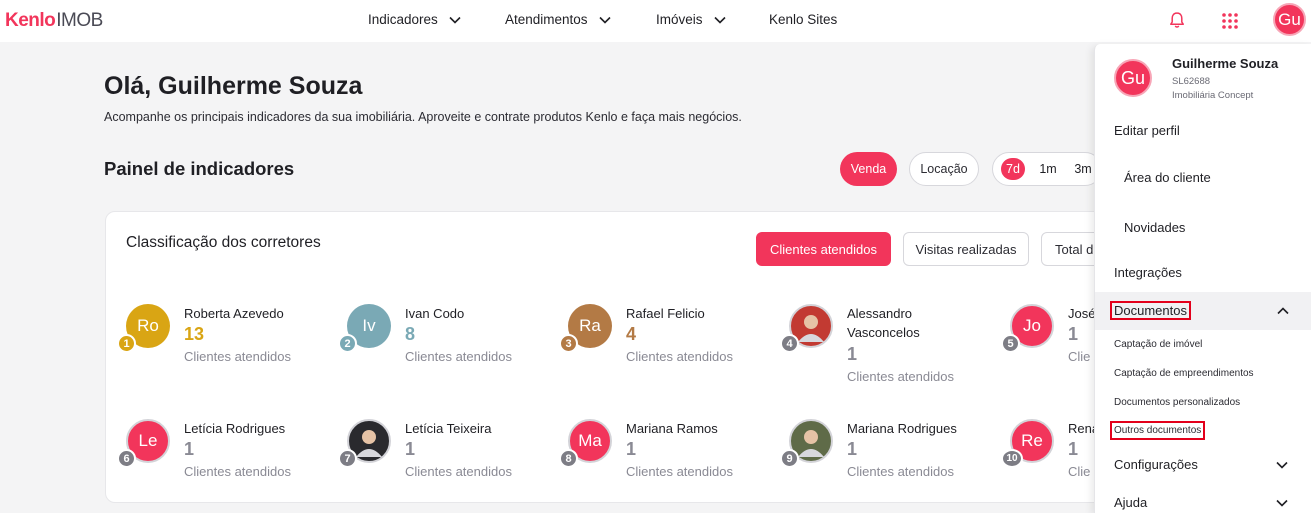 This screenshot has height=513, width=1311. Describe the element at coordinates (1225, 63) in the screenshot. I see `menu-user-name: Guilherme Souza` at that location.